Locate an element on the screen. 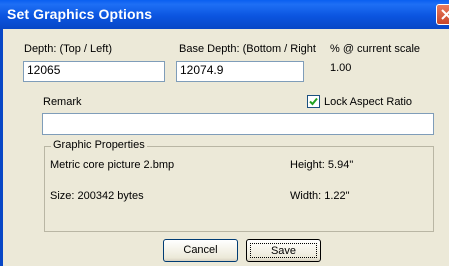 The image size is (449, 266). window-title: Set Graphics Options is located at coordinates (80, 14).